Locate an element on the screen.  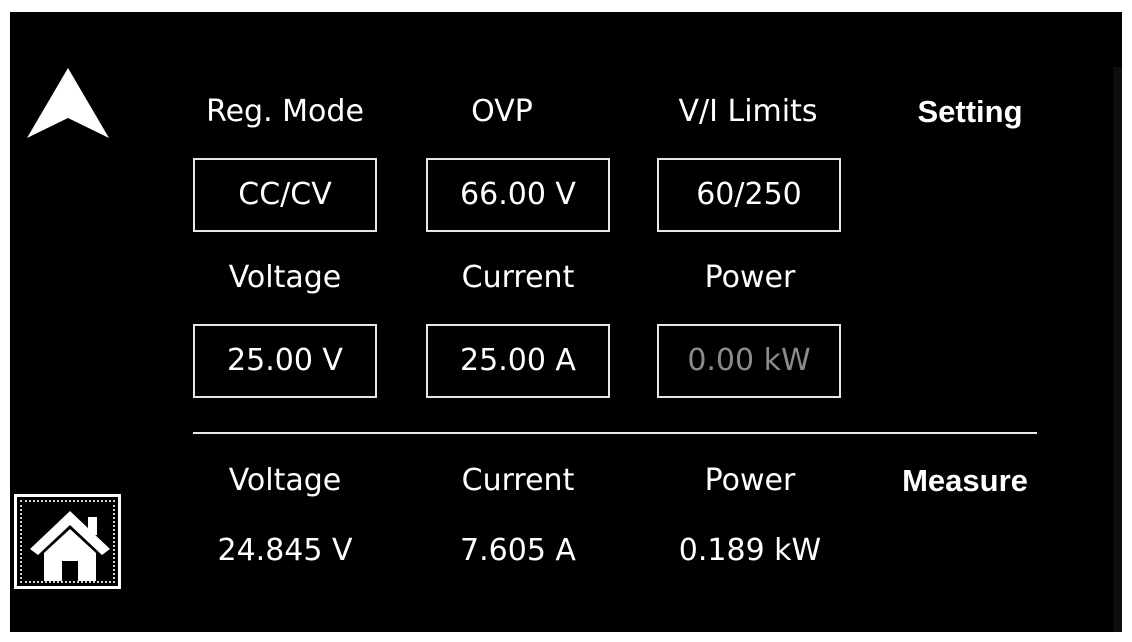
measure-power-value: 0.189 kW is located at coordinates (750, 550).